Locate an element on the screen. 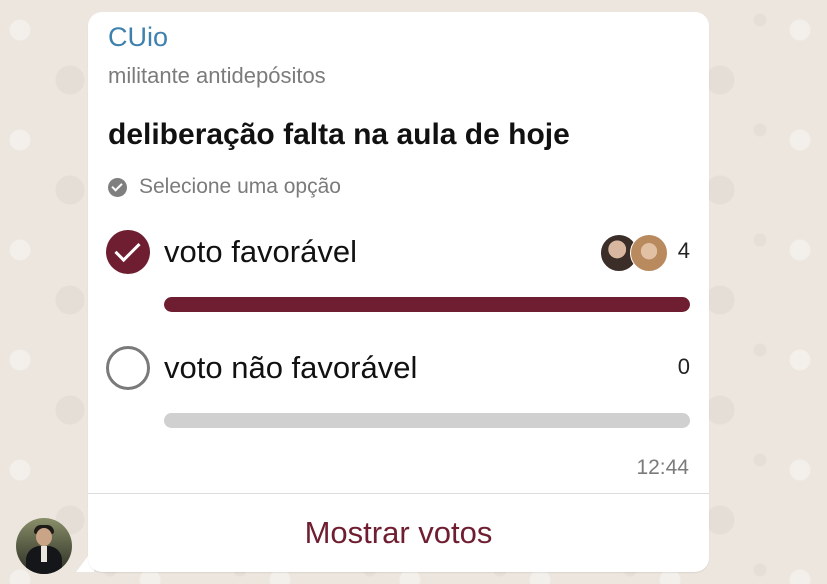  show-votes-button: Mostrar votos is located at coordinates (398, 533).